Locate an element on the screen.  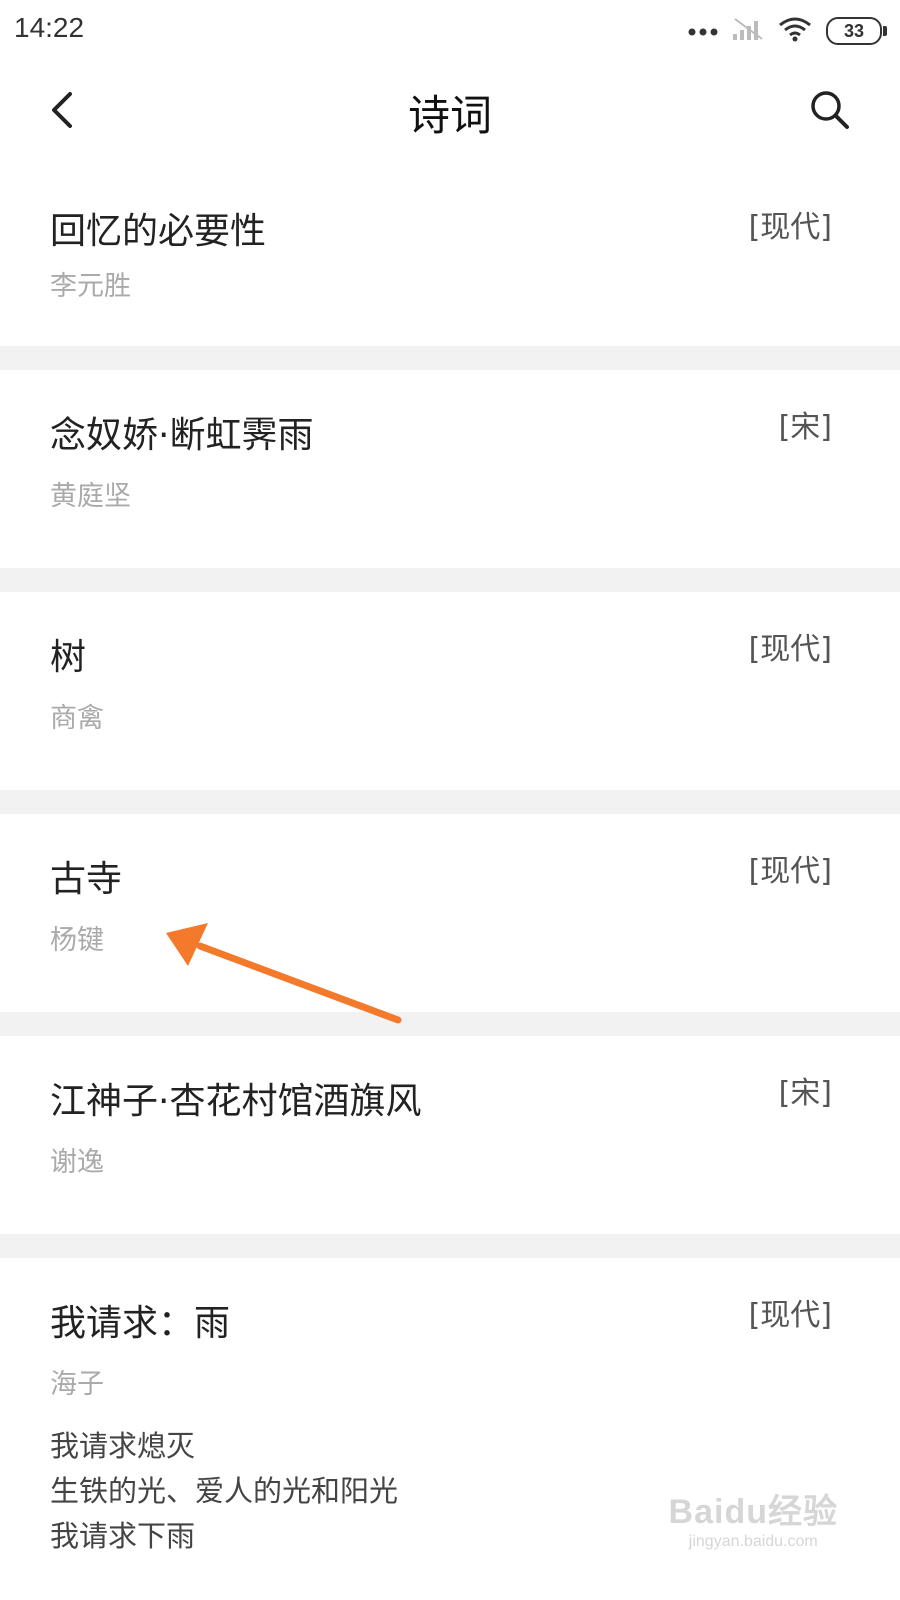
nav-bar: 诗词 is located at coordinates (450, 115).